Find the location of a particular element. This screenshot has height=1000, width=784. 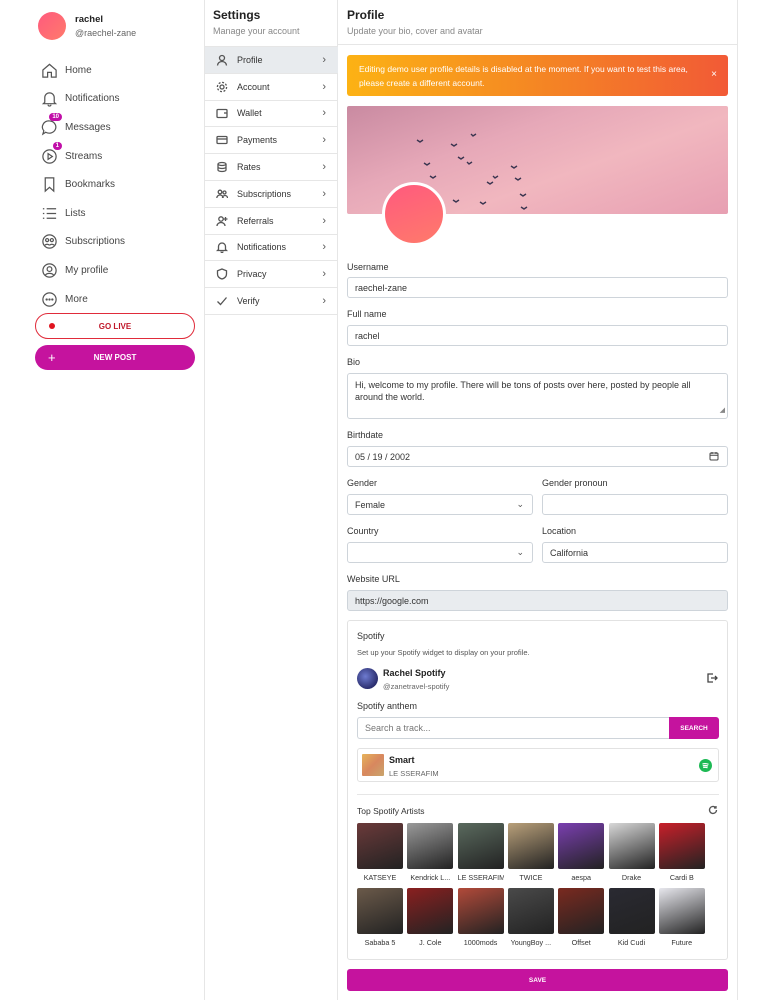

artist-tile: Offset is located at coordinates (581, 917).